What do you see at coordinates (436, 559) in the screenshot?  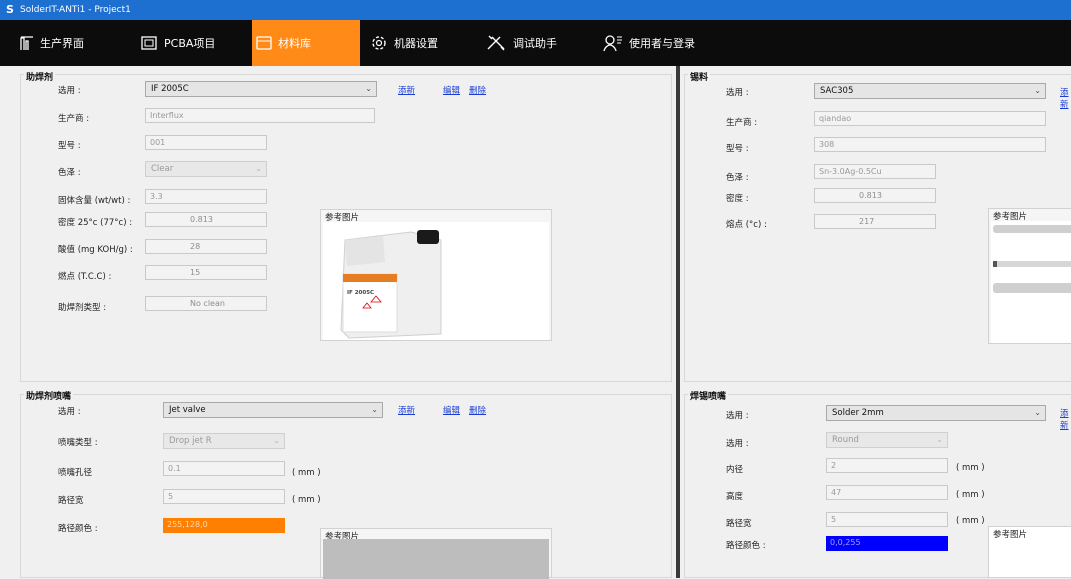 I see `flux-nozzle-image` at bounding box center [436, 559].